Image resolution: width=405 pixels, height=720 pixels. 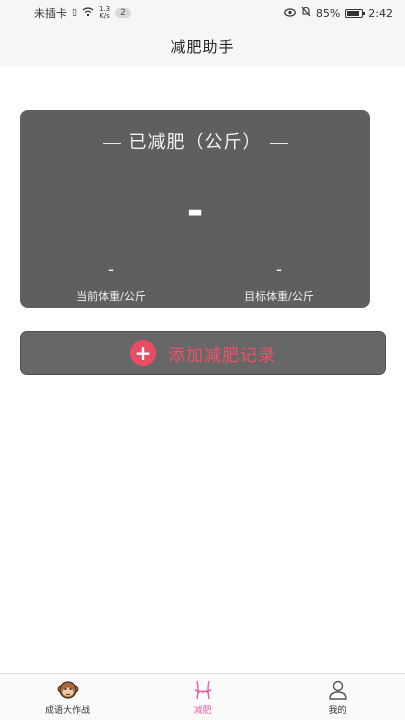 What do you see at coordinates (202, 710) in the screenshot?
I see `tab-label-weight-loss: 减肥` at bounding box center [202, 710].